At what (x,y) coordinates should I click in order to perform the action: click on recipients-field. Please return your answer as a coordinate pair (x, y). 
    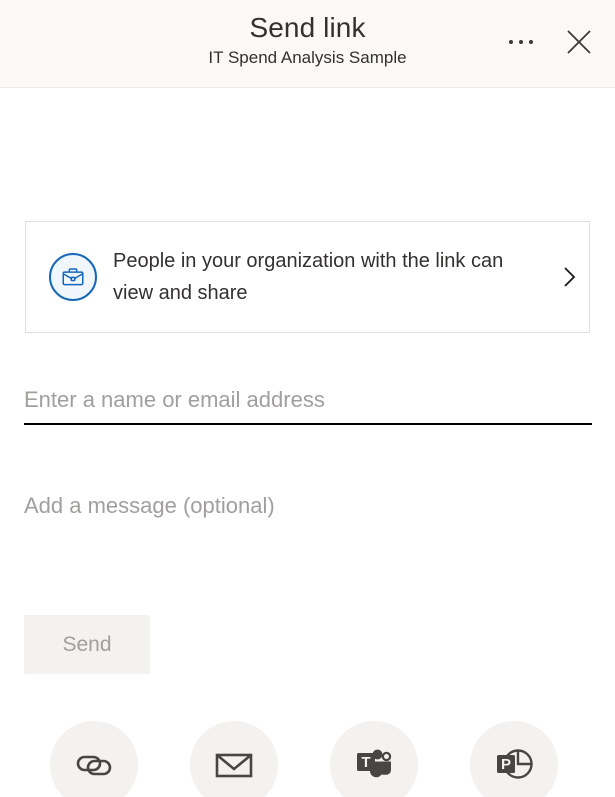
    Looking at the image, I should click on (308, 405).